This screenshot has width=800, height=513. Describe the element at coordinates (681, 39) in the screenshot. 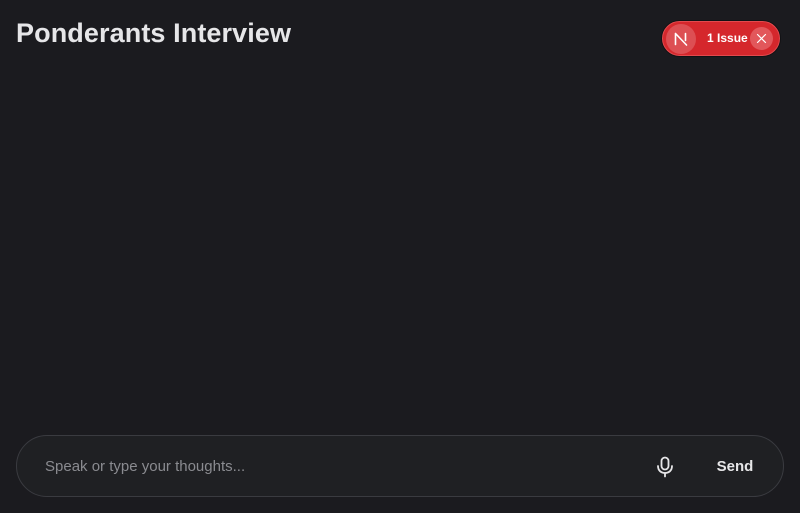

I see `nextjs-logo-icon` at that location.